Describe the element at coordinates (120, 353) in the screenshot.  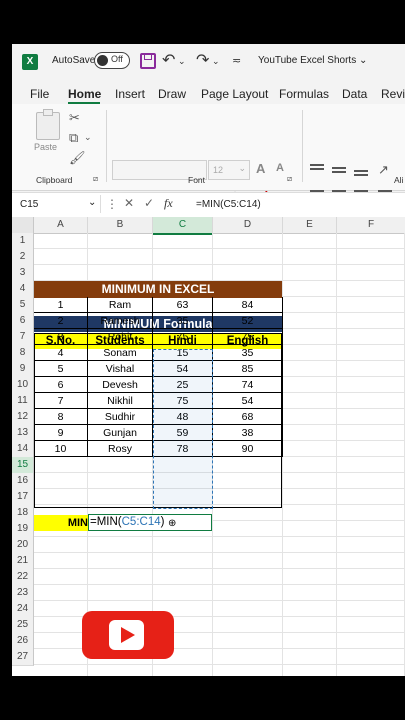
I see `table-cell: Sonam` at that location.